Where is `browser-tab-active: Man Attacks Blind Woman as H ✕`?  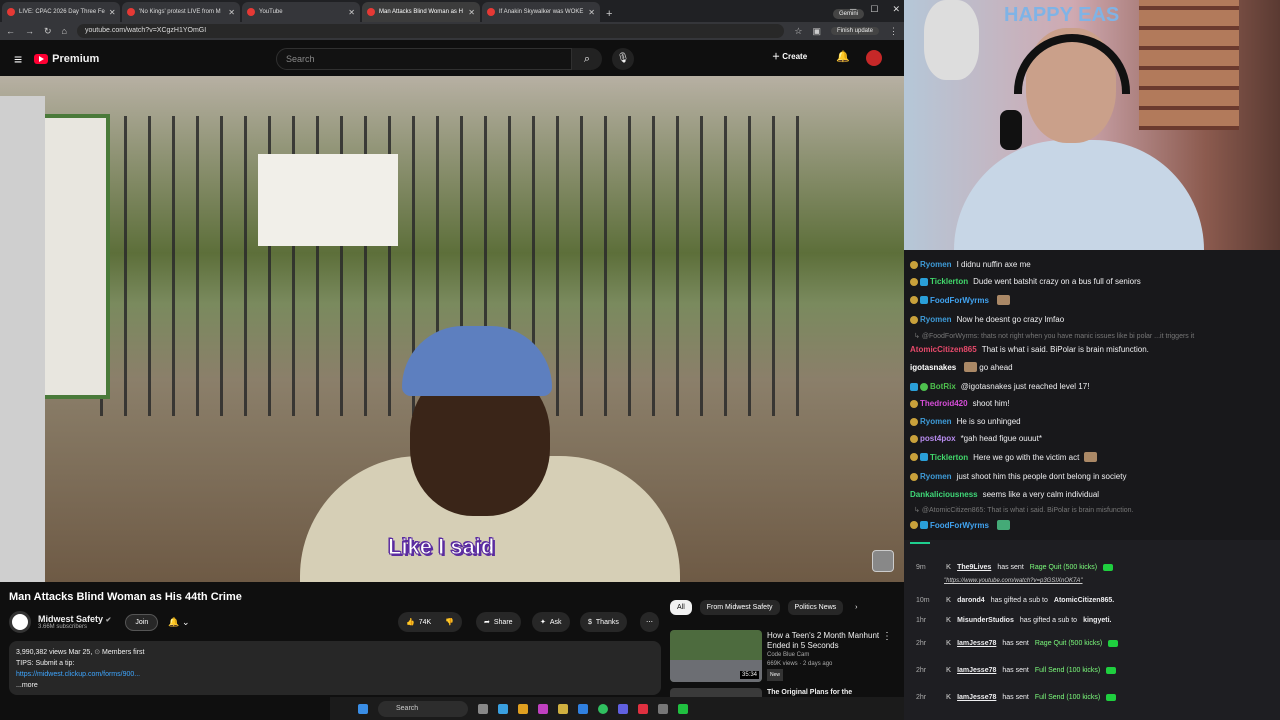
browser-tab-active: Man Attacks Blind Woman as H ✕ is located at coordinates (421, 12).